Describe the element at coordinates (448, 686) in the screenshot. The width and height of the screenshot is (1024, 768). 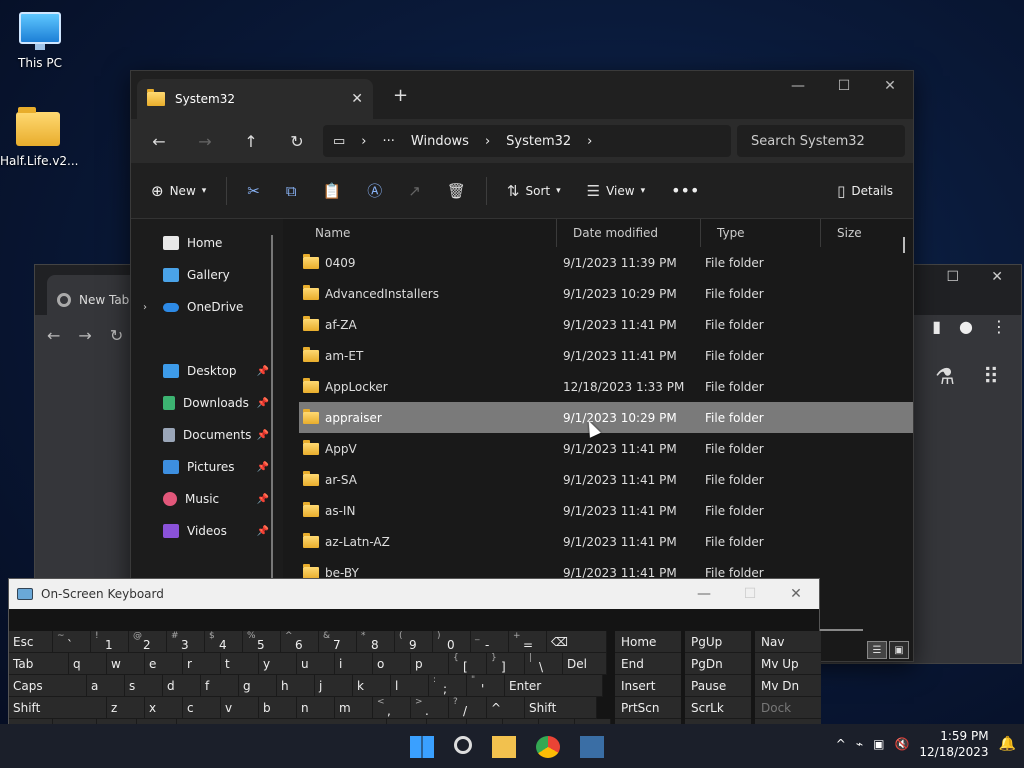
I see `osk-key: :;` at that location.